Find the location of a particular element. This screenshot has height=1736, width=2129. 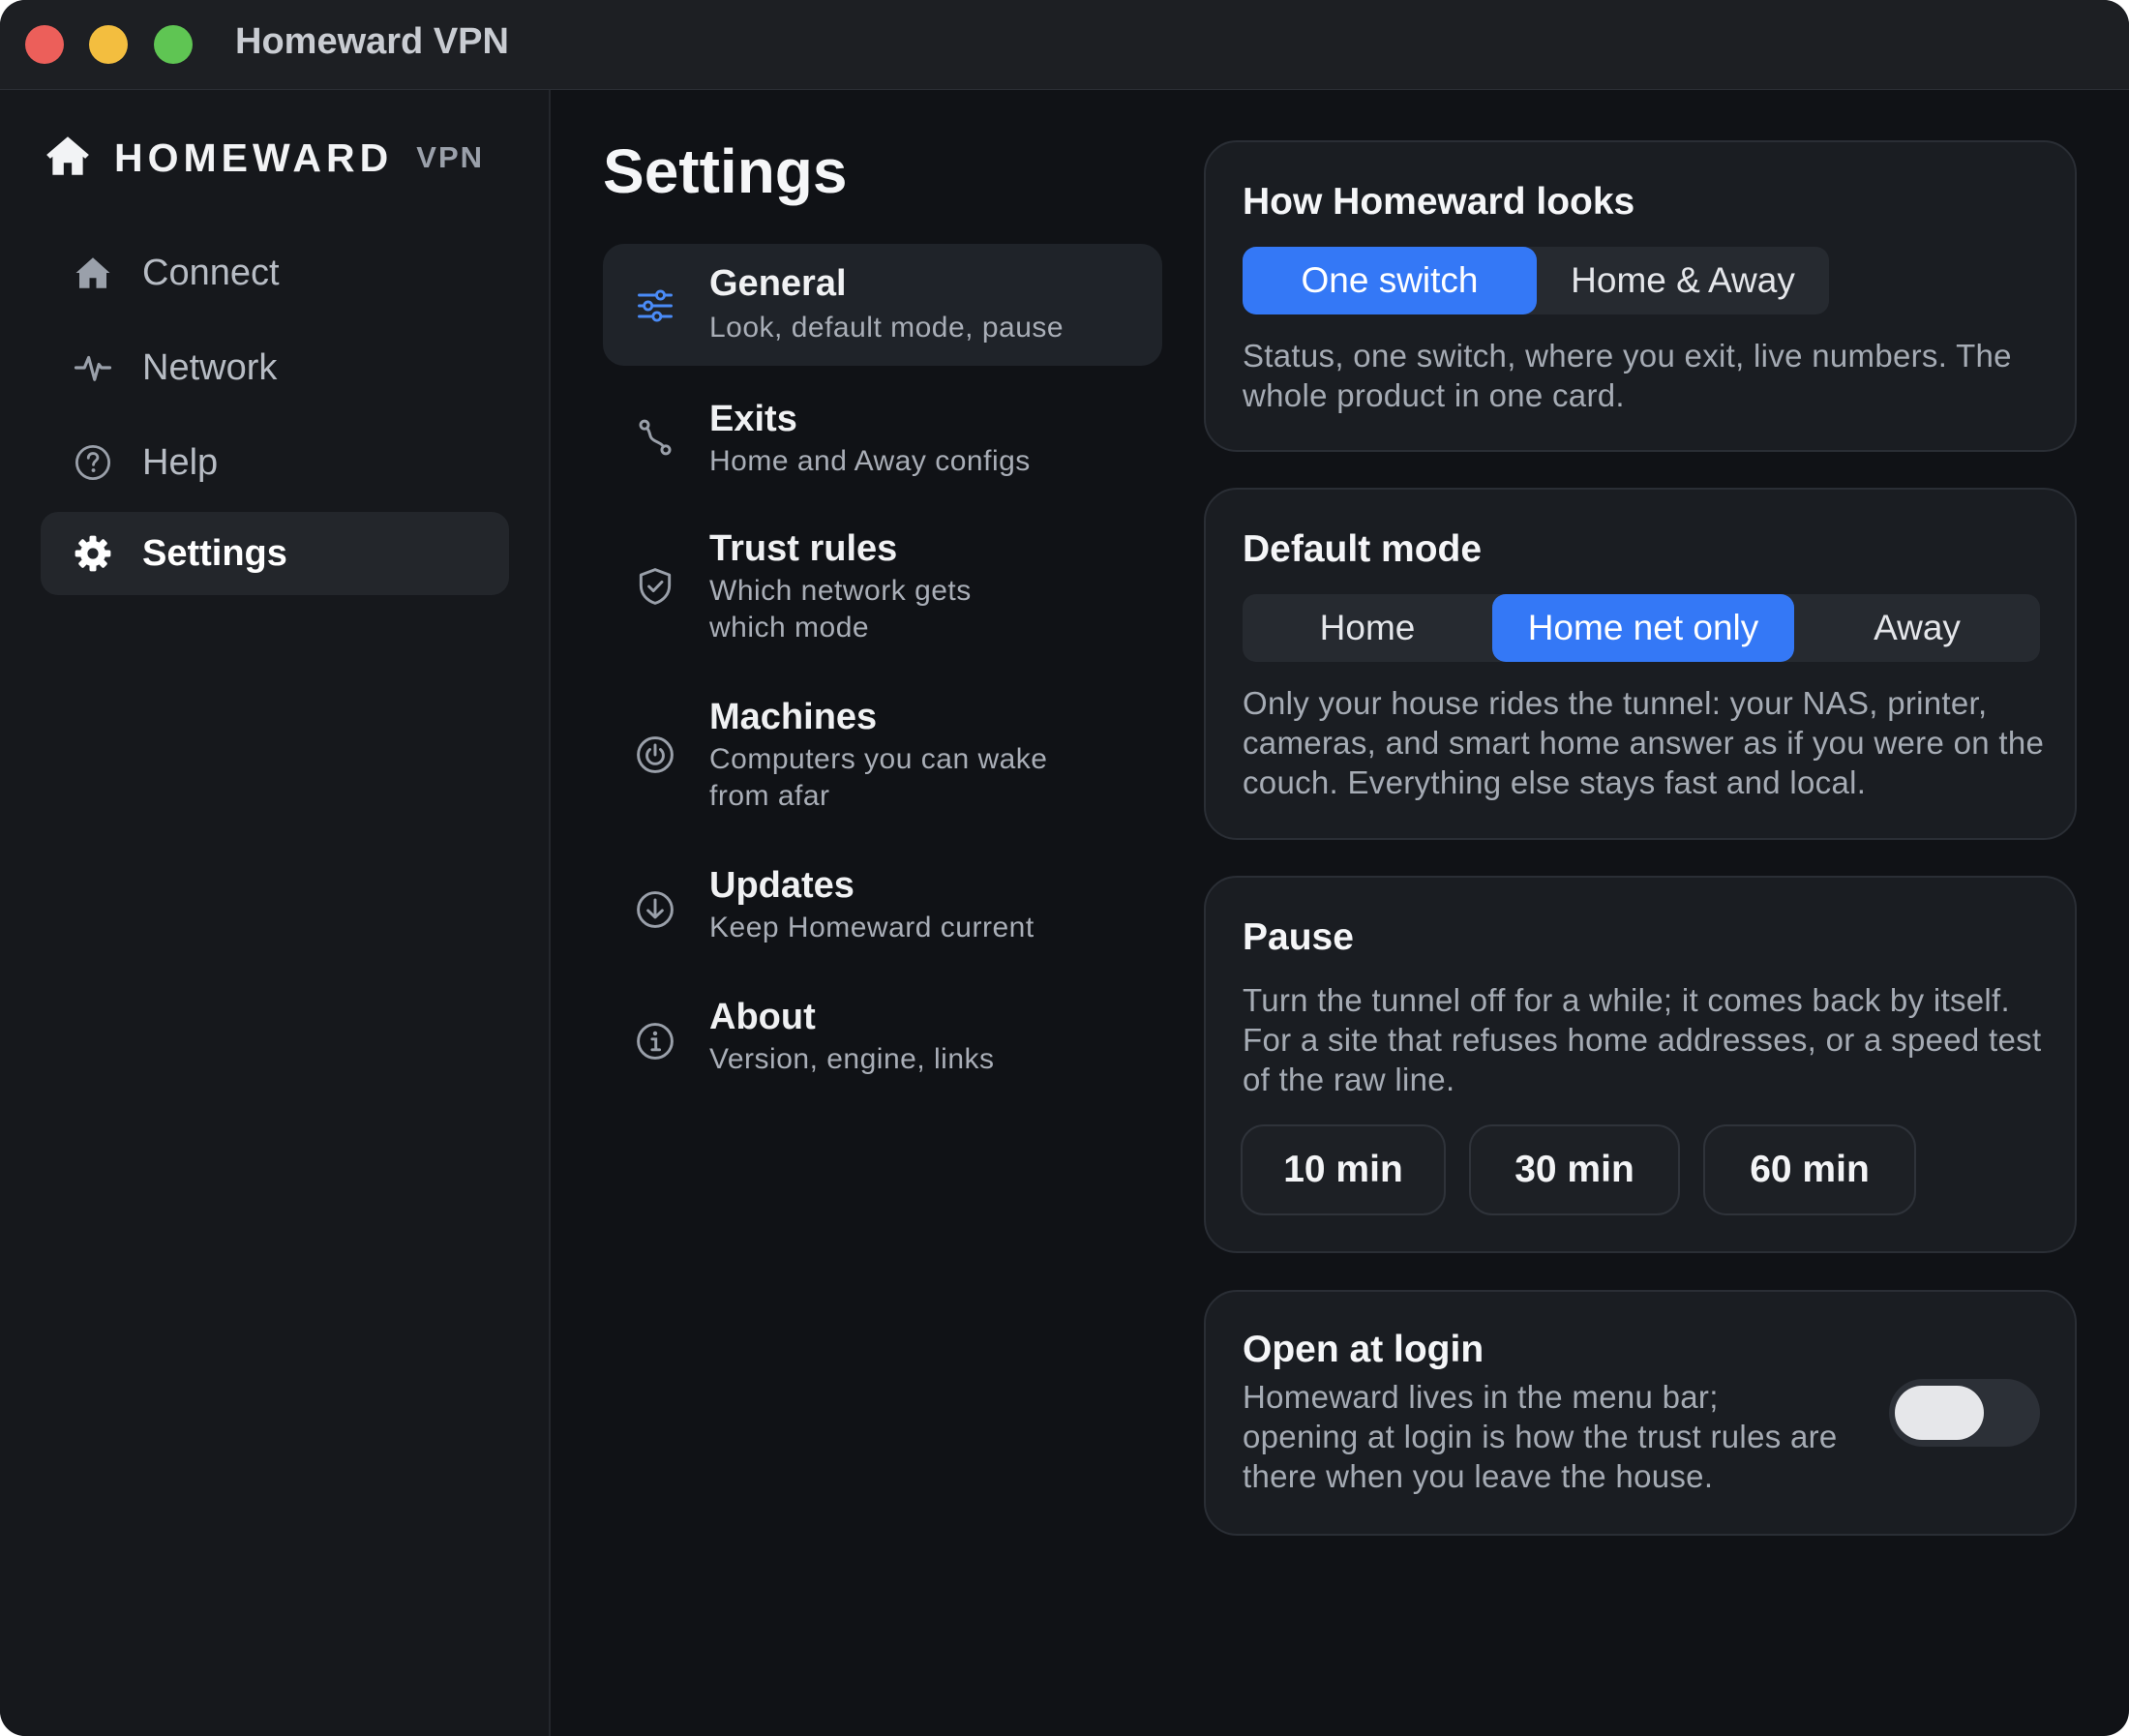

nav-label-help: Help is located at coordinates (181, 462).